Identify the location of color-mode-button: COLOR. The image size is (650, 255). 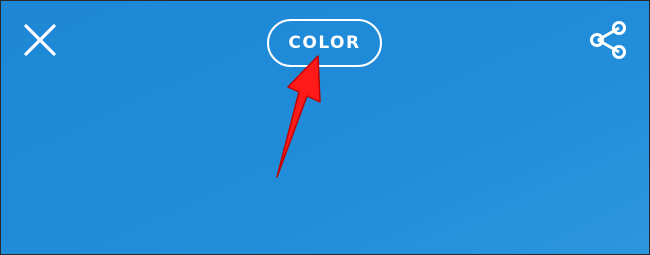
(324, 43).